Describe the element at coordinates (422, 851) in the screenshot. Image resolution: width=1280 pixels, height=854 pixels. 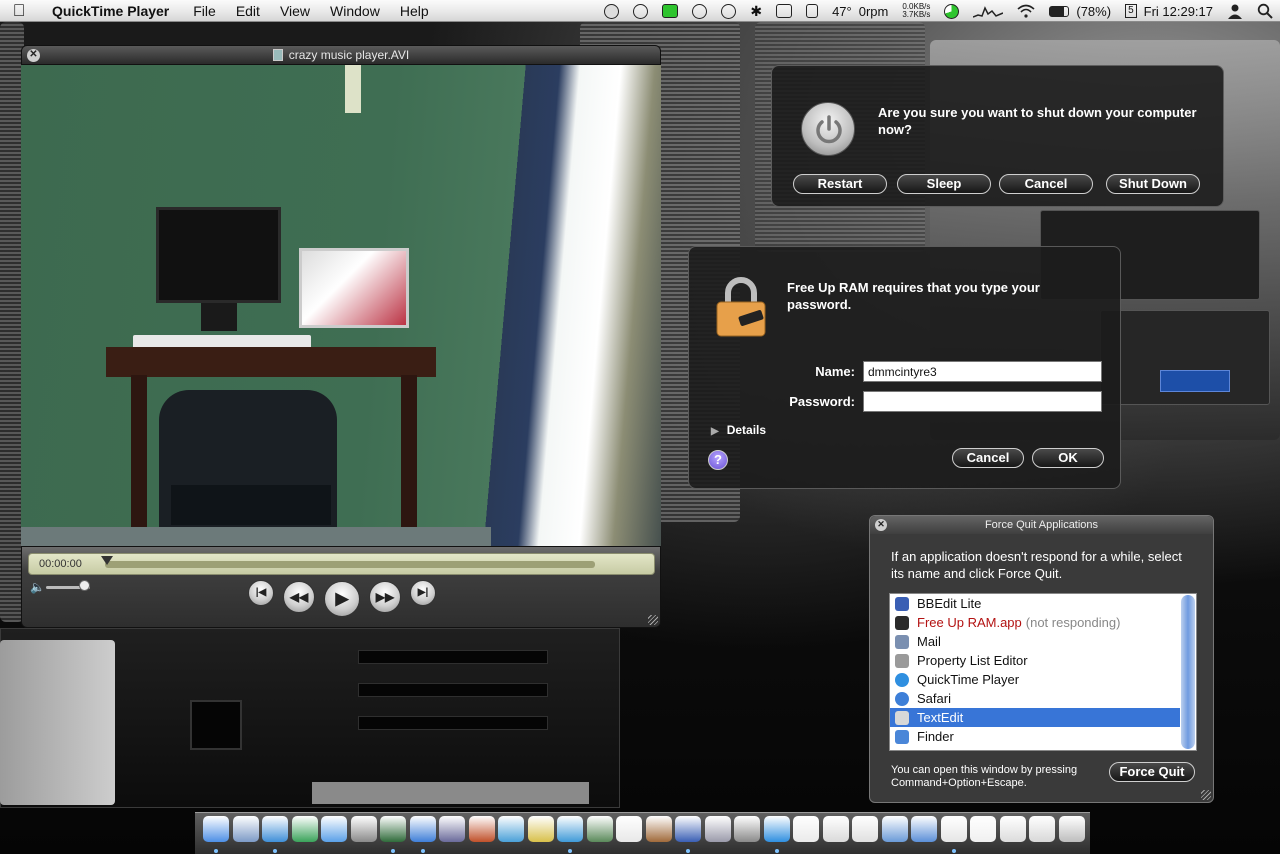
I see `running-indicator` at that location.